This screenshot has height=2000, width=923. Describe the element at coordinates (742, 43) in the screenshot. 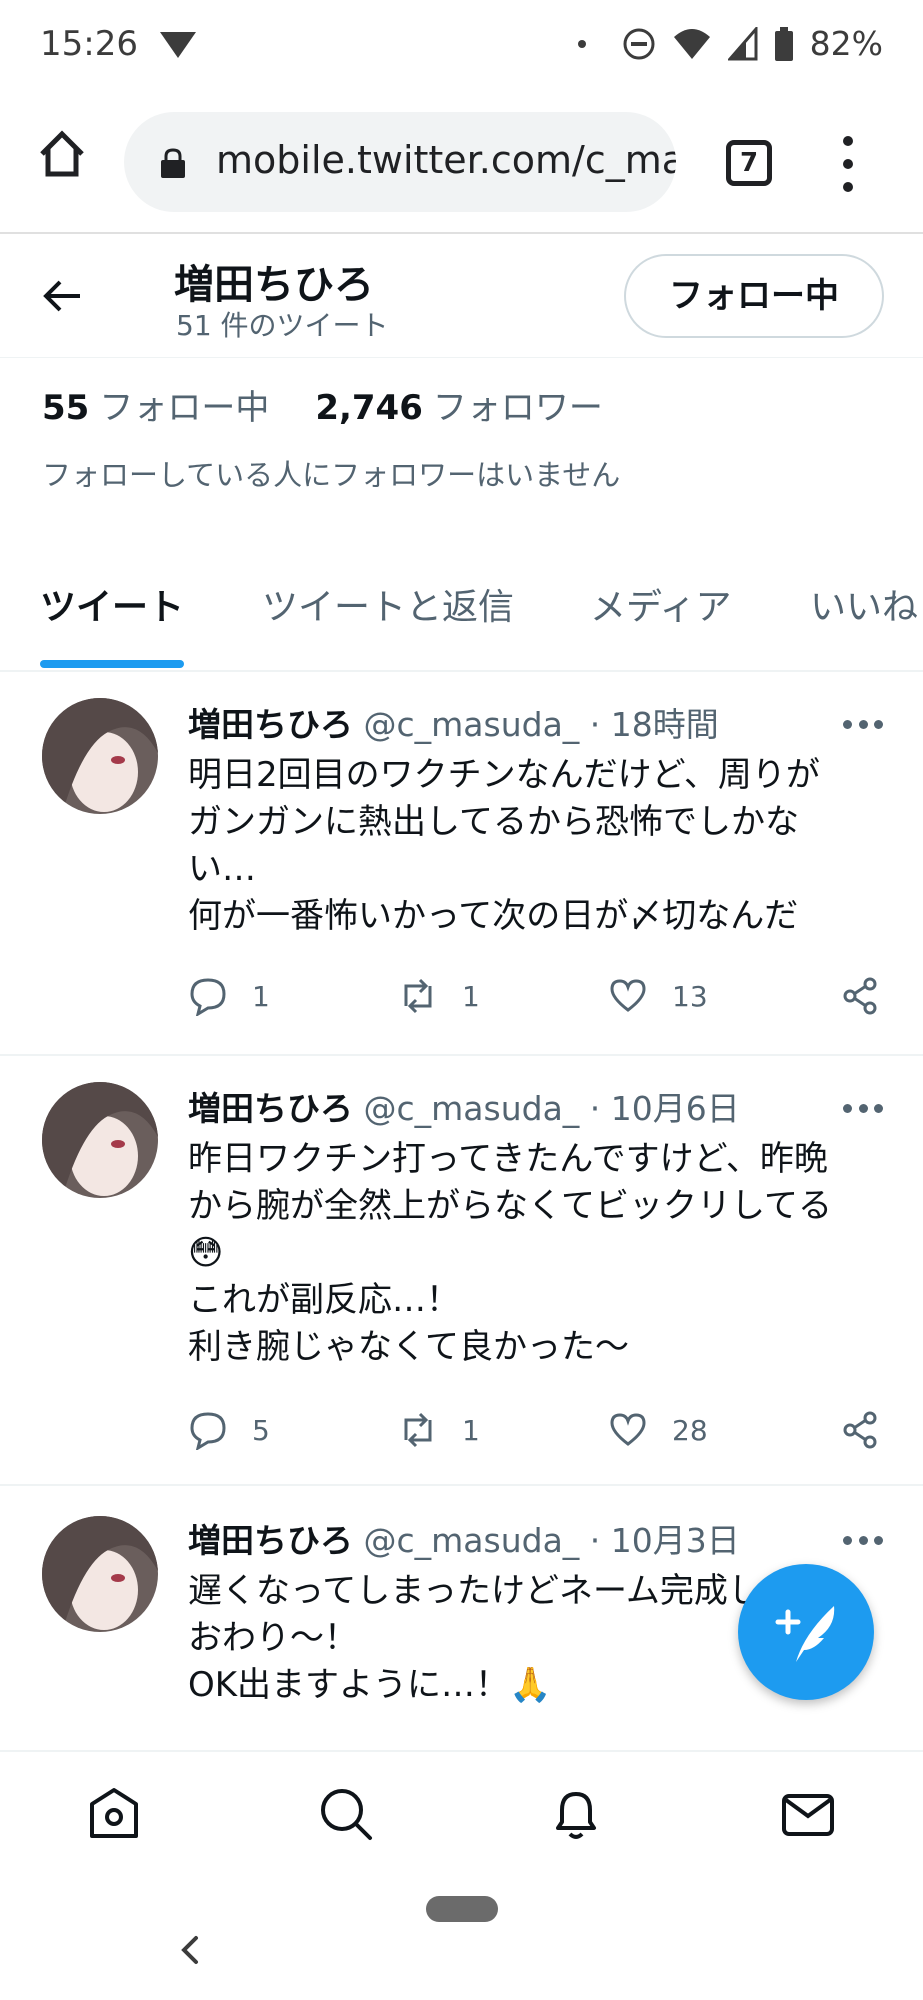

I see `cell-signal-icon` at that location.